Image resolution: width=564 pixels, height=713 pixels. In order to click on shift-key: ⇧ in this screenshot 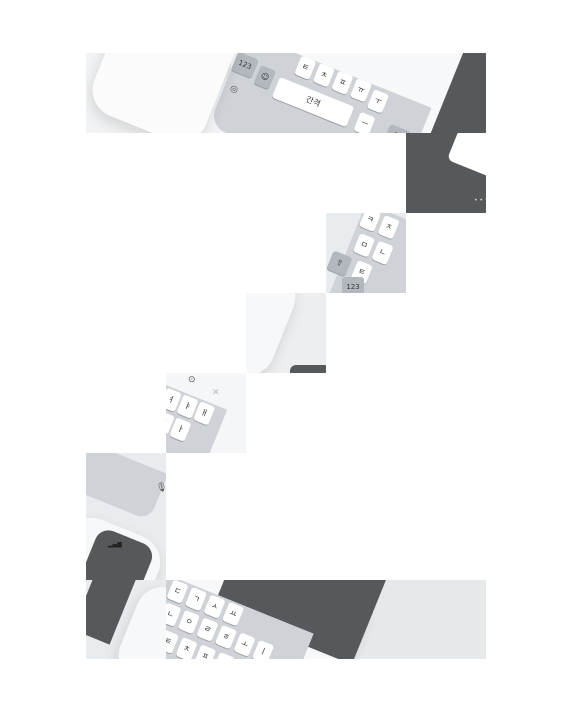, I will do `click(339, 263)`.